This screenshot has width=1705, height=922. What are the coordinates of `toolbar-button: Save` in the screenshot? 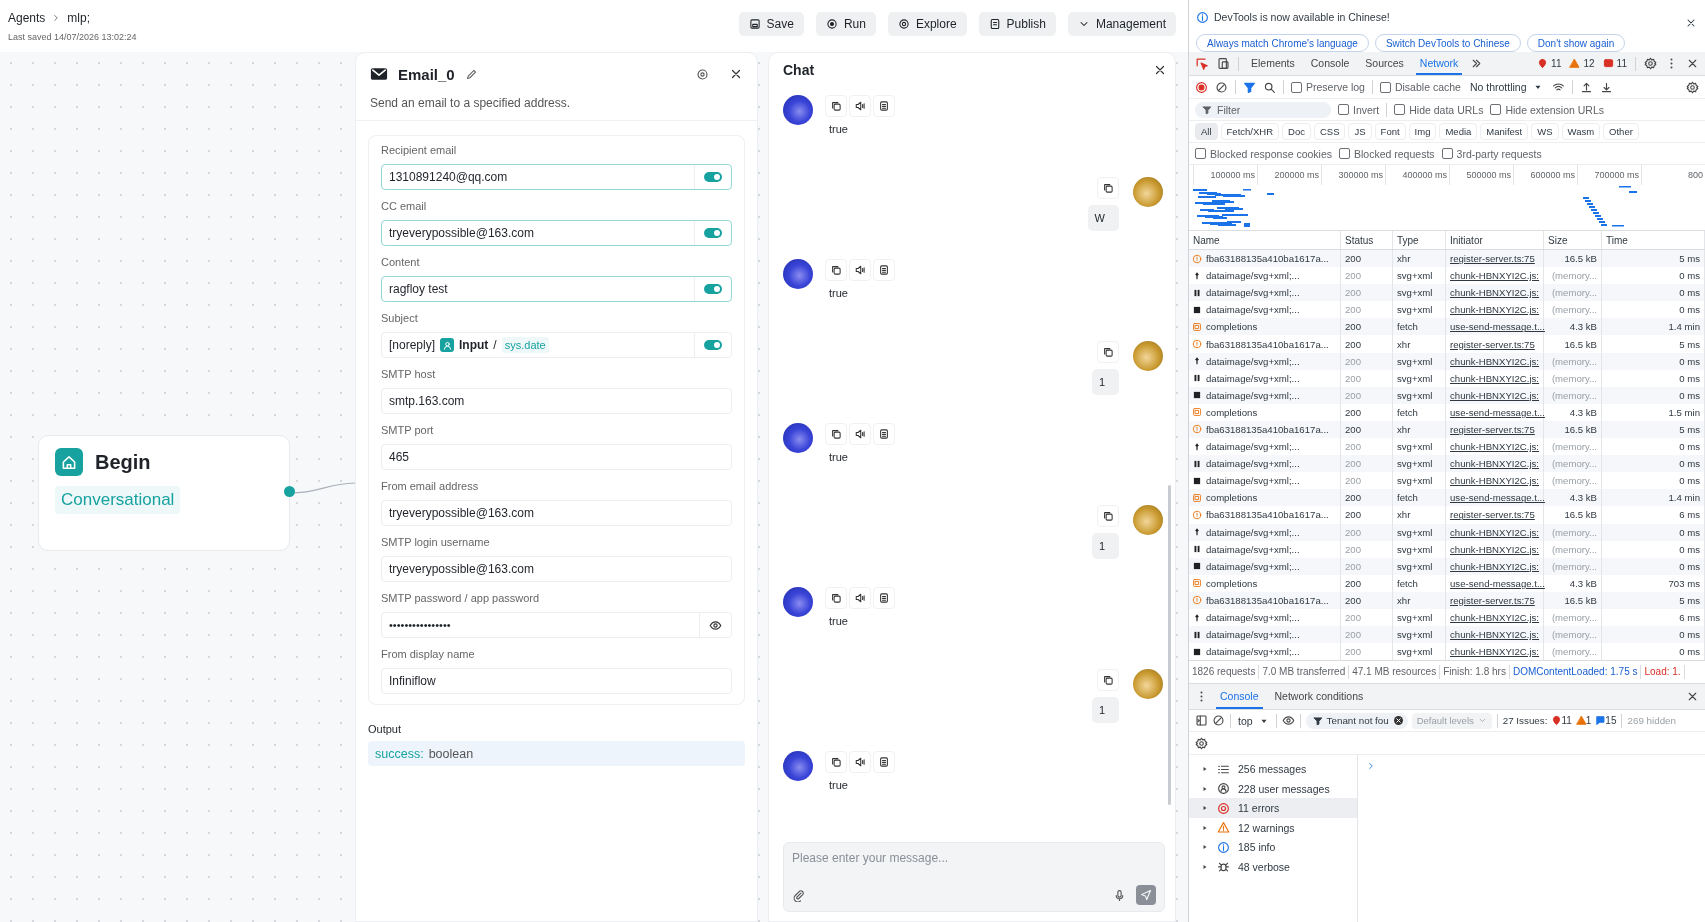 It's located at (771, 24).